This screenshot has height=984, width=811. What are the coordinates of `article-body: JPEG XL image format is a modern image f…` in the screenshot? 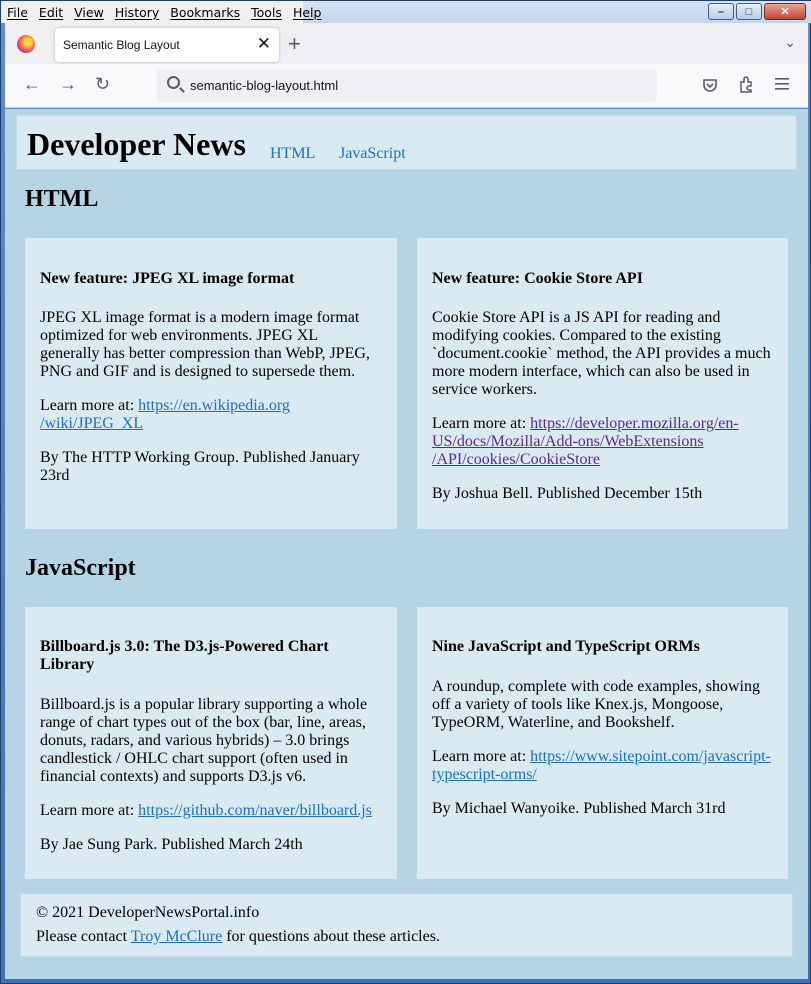 It's located at (205, 344).